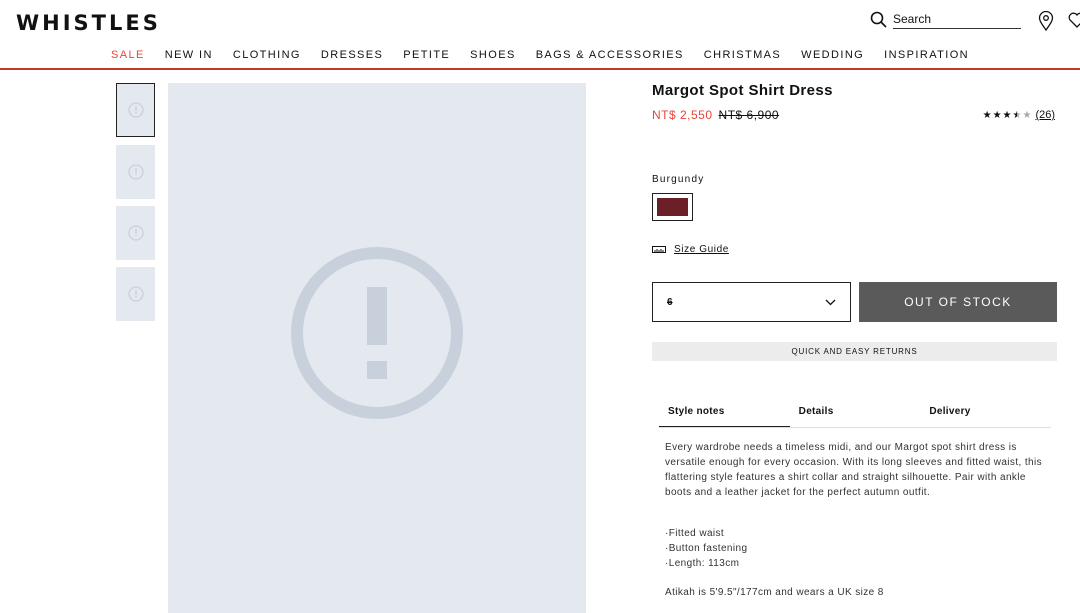 The image size is (1080, 613). Describe the element at coordinates (610, 55) in the screenshot. I see `nav-bags-accessories: BAGS & ACCESSORIES` at that location.